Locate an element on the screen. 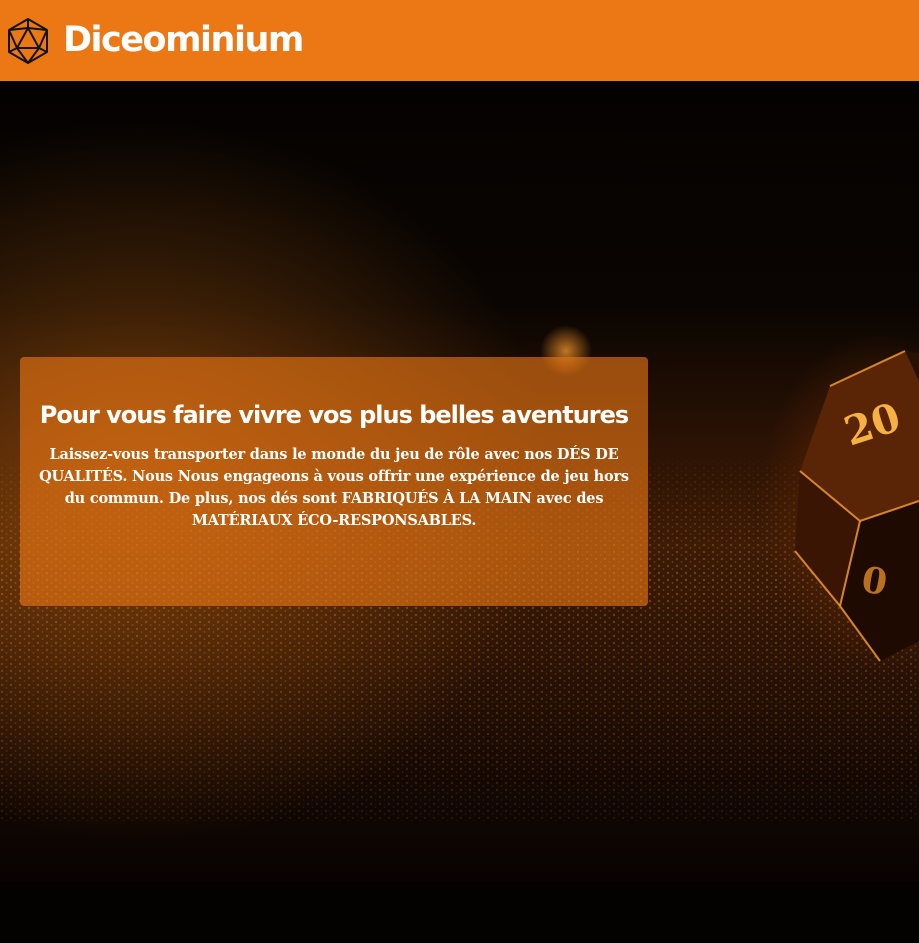 The image size is (919, 943). brand-name: Diceominium is located at coordinates (183, 40).